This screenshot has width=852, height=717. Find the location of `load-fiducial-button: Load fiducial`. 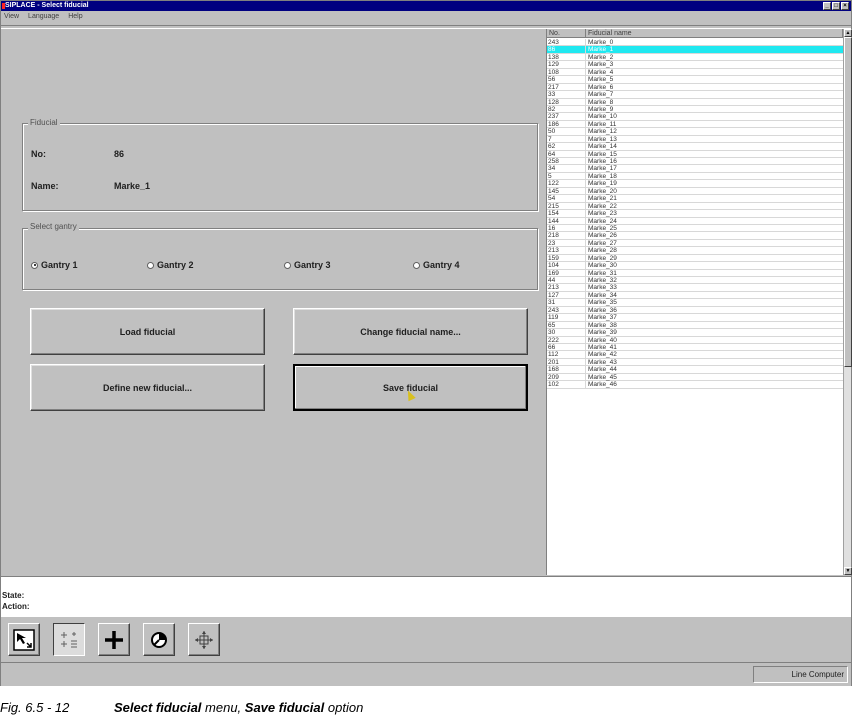

load-fiducial-button: Load fiducial is located at coordinates (147, 331).